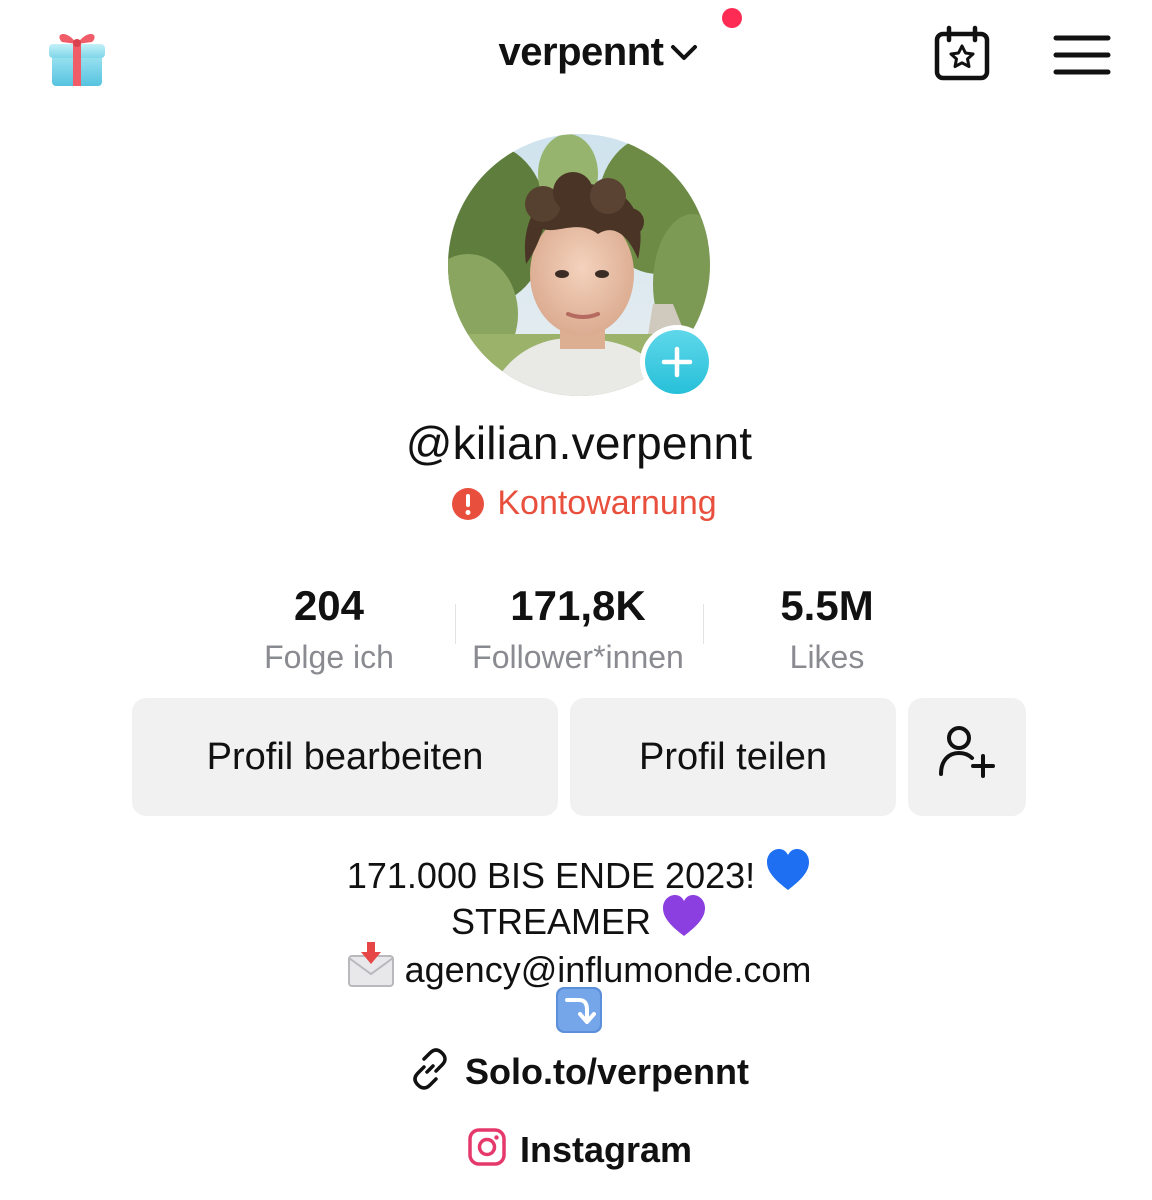 This screenshot has width=1152, height=1200. Describe the element at coordinates (578, 605) in the screenshot. I see `followers-count: 171,8K` at that location.